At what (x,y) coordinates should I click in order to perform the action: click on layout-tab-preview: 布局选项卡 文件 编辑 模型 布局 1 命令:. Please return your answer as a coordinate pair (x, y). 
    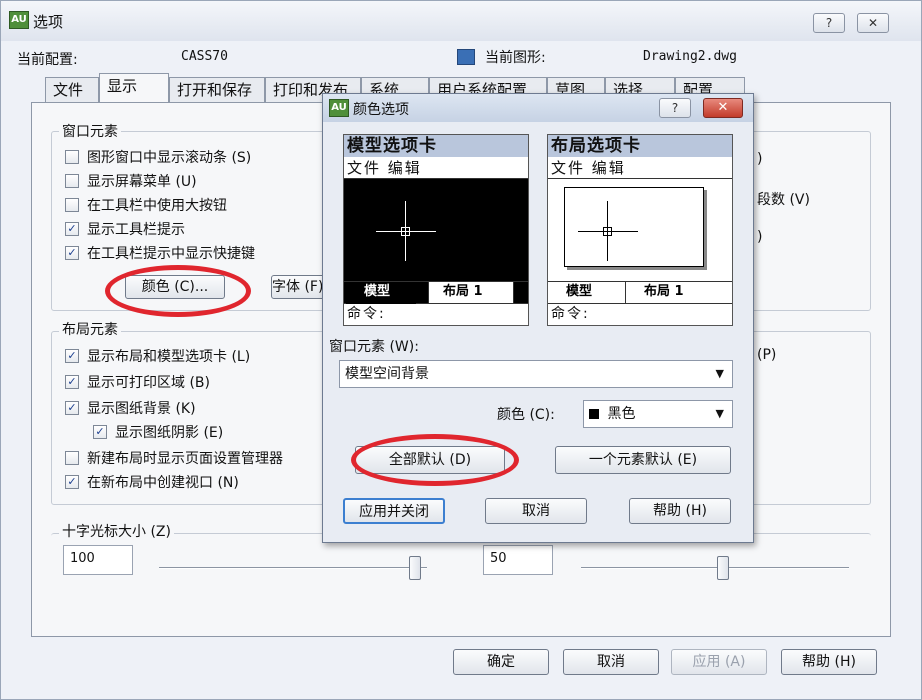
    Looking at the image, I should click on (640, 230).